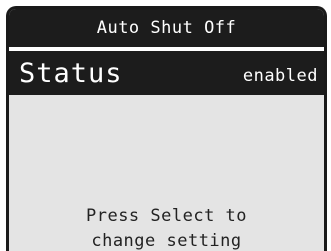 The image size is (331, 251). What do you see at coordinates (280, 76) in the screenshot?
I see `status-value: enabled` at bounding box center [280, 76].